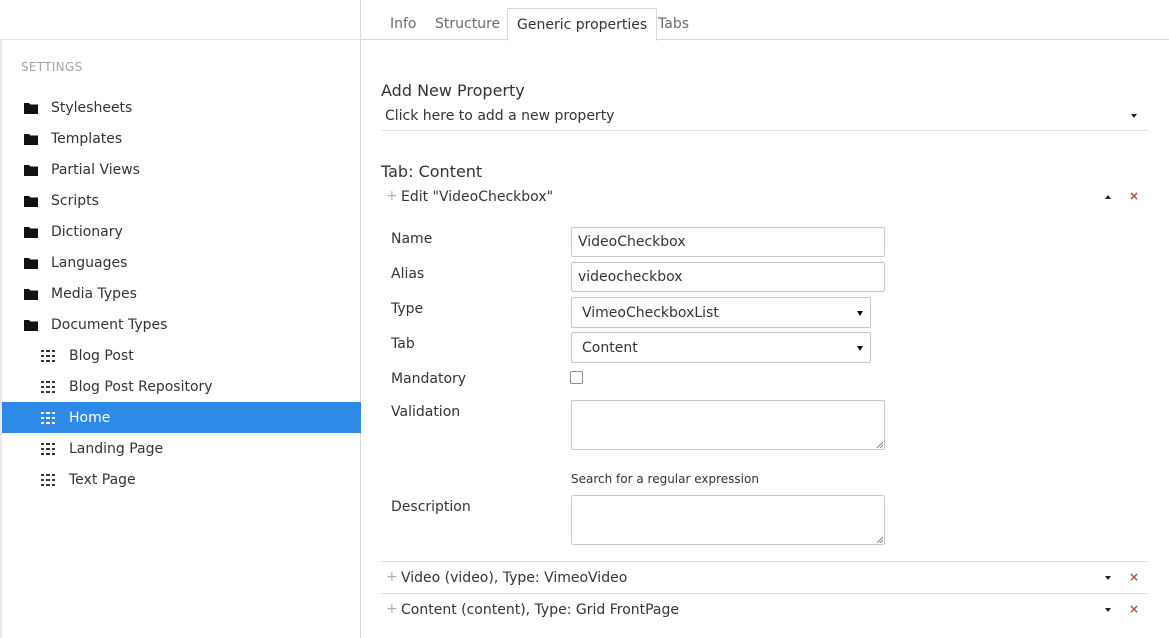  Describe the element at coordinates (407, 309) in the screenshot. I see `type-label: Type` at that location.